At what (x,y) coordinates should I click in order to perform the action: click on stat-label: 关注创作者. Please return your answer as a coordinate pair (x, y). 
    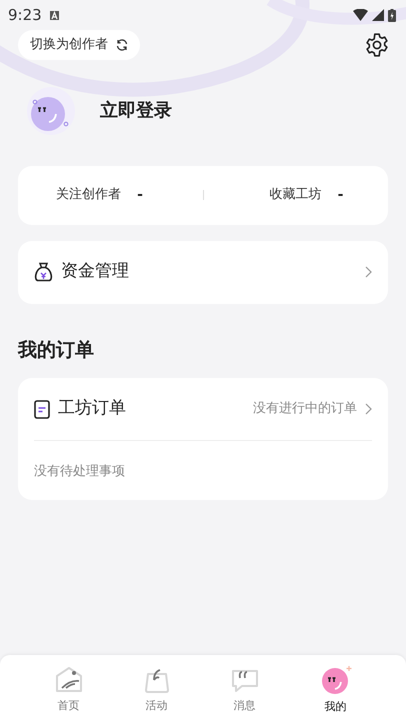
    Looking at the image, I should click on (89, 195).